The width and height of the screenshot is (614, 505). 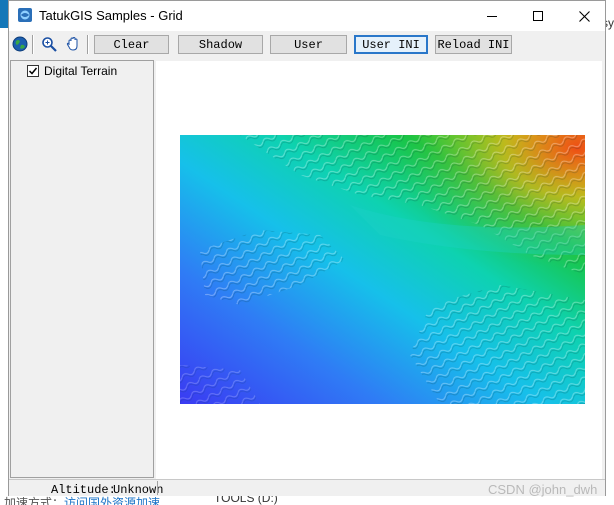 What do you see at coordinates (157, 488) in the screenshot?
I see `status-separator` at bounding box center [157, 488].